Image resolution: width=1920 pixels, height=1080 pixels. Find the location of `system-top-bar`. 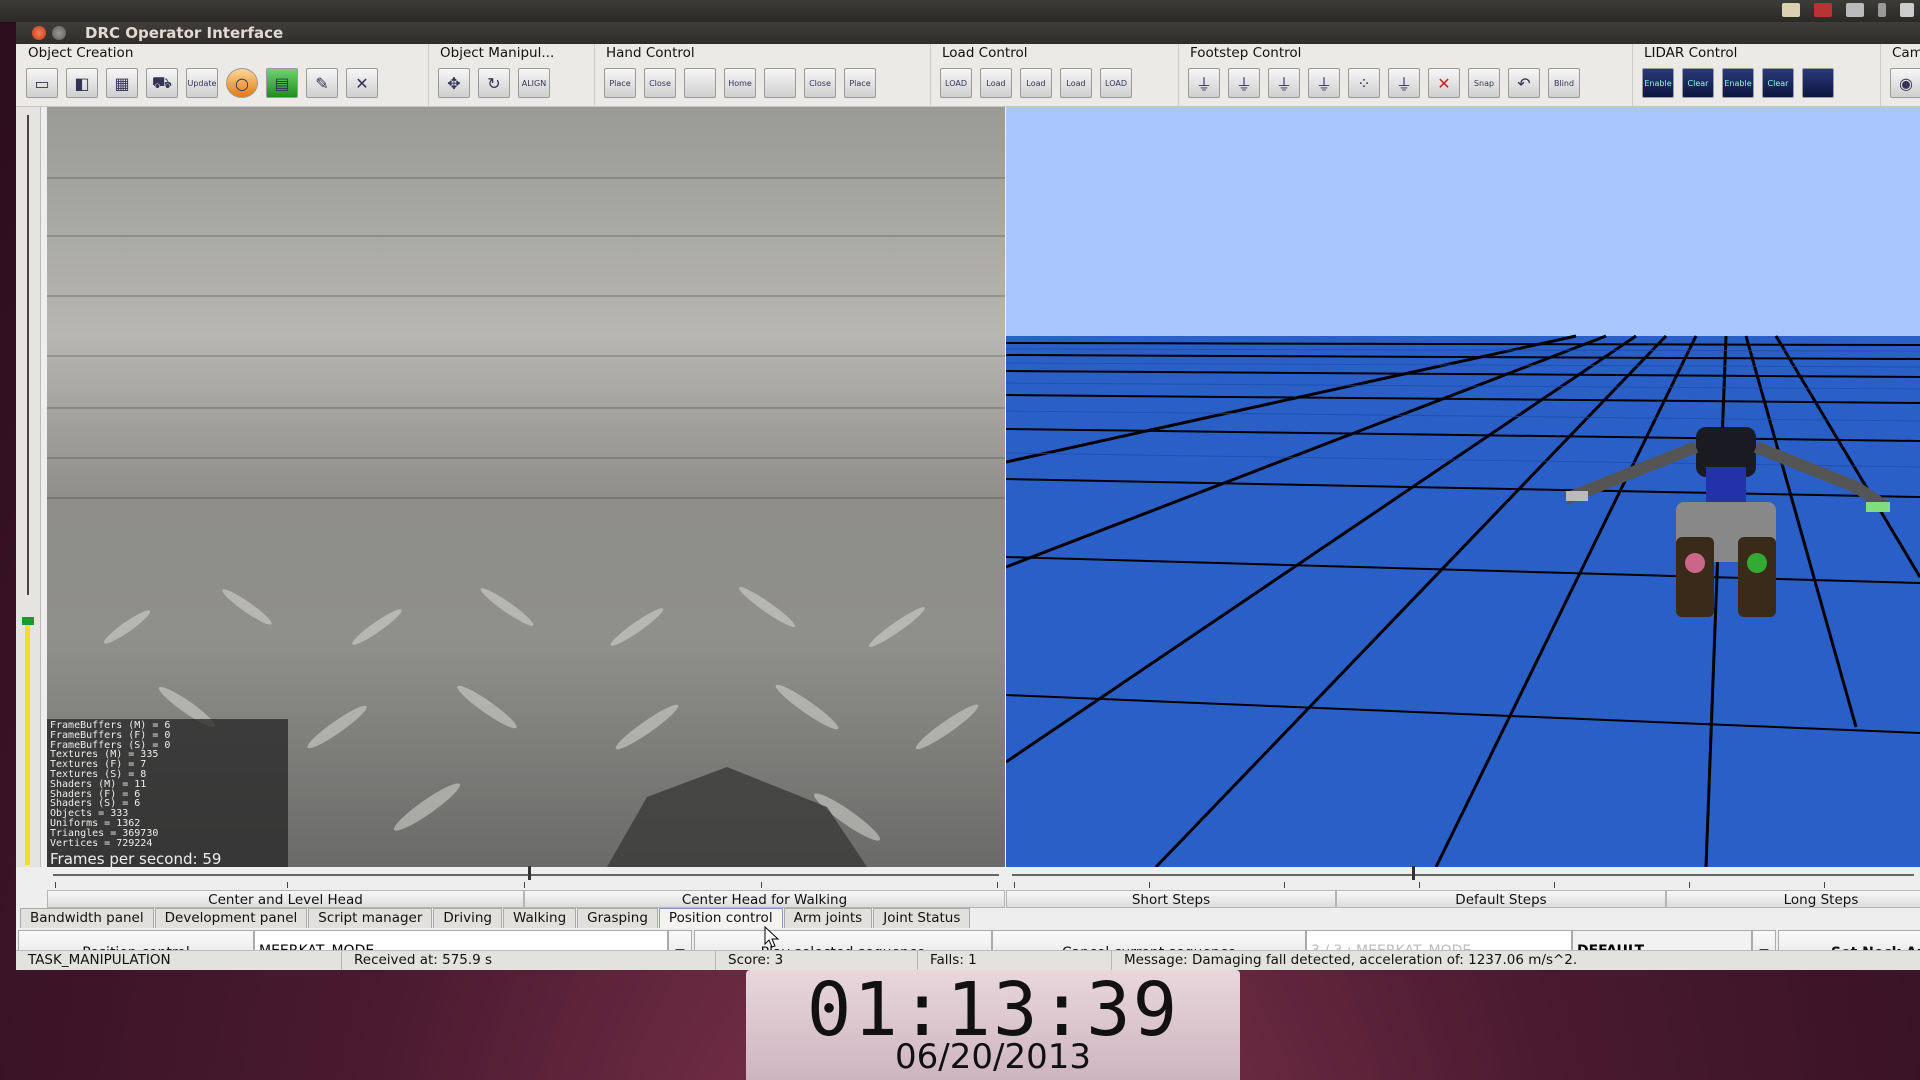

system-top-bar is located at coordinates (960, 11).